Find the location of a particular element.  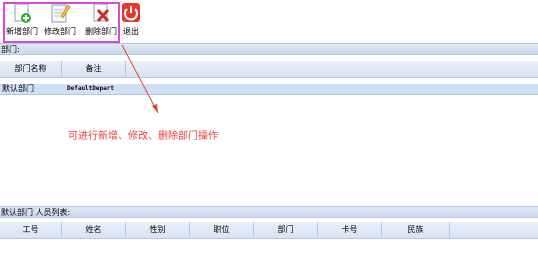

column-header-ethnicity: 民族 is located at coordinates (416, 230).